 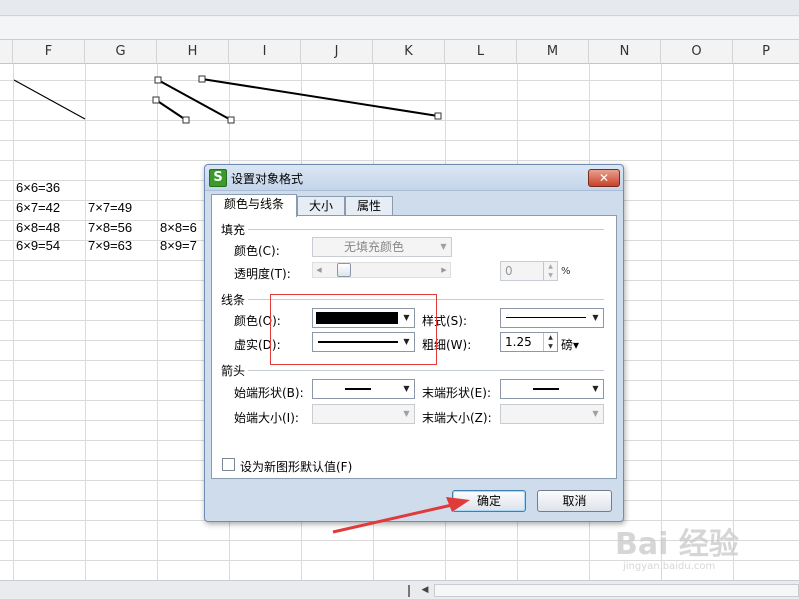 What do you see at coordinates (262, 274) in the screenshot?
I see `transparency-label: 透明度(T):` at bounding box center [262, 274].